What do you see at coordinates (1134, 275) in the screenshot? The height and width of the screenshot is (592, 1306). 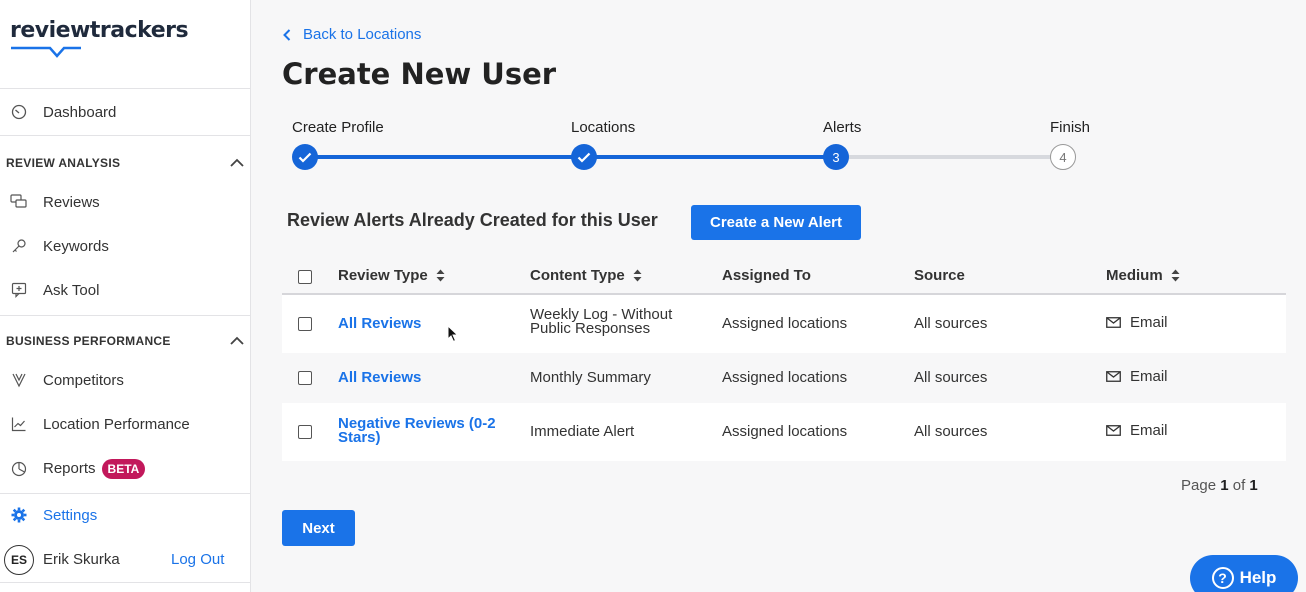 I see `column-header-label: Medium` at bounding box center [1134, 275].